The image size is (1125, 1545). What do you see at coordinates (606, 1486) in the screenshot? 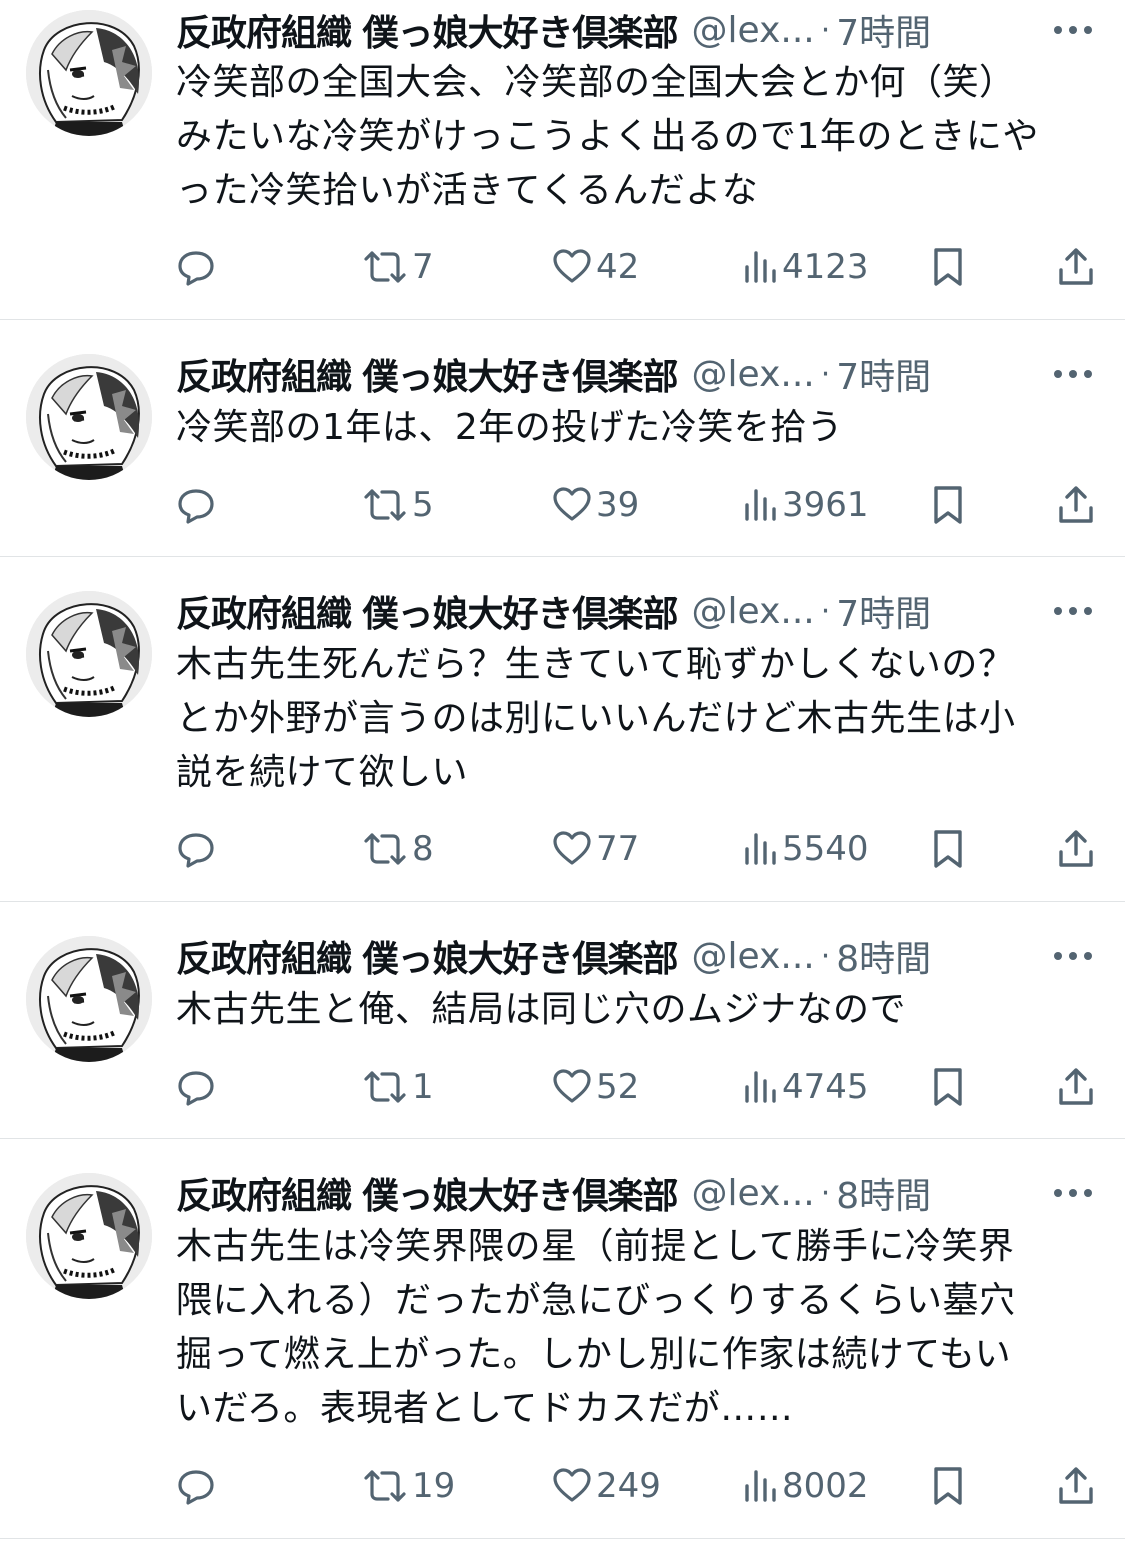
I see `like-button: 249` at bounding box center [606, 1486].